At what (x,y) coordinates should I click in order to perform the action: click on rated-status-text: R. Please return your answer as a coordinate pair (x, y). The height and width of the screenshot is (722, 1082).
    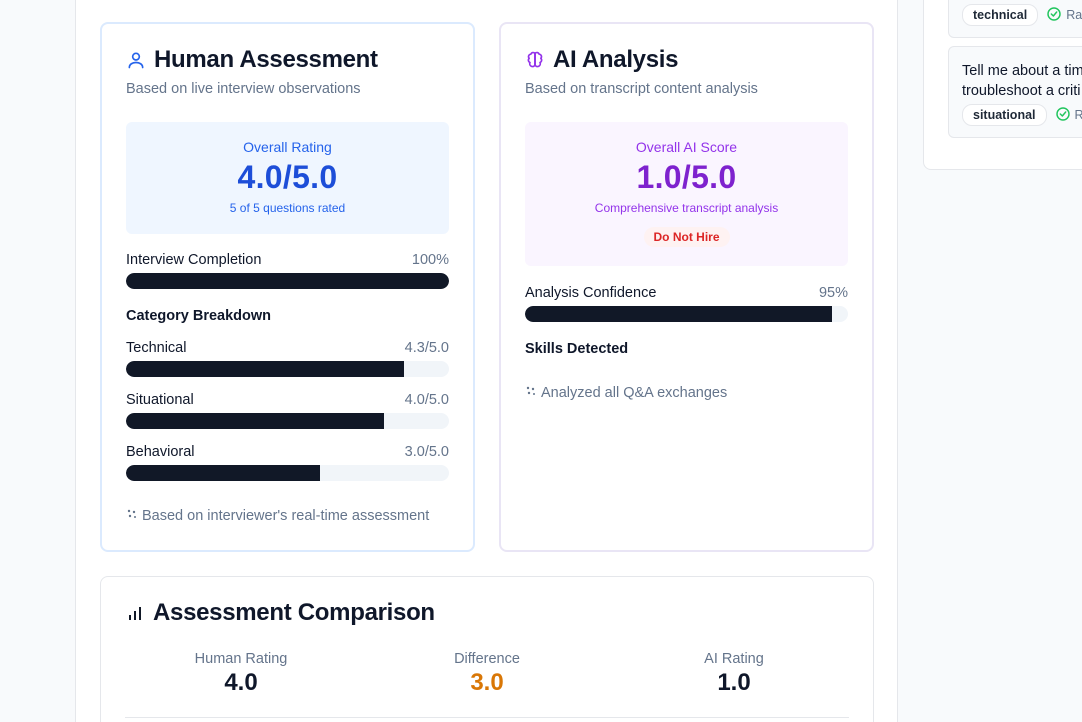
    Looking at the image, I should click on (1078, 115).